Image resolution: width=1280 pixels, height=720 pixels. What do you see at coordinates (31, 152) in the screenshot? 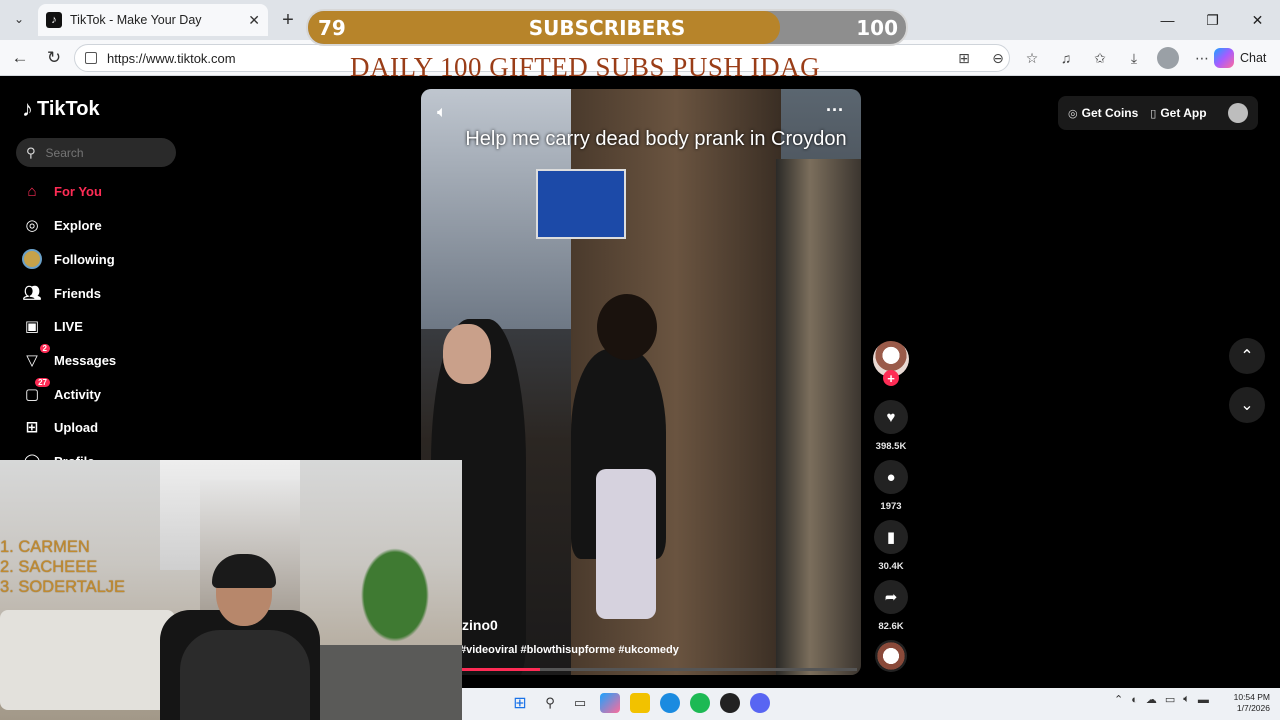
I see `search-icon: ⚲` at bounding box center [31, 152].